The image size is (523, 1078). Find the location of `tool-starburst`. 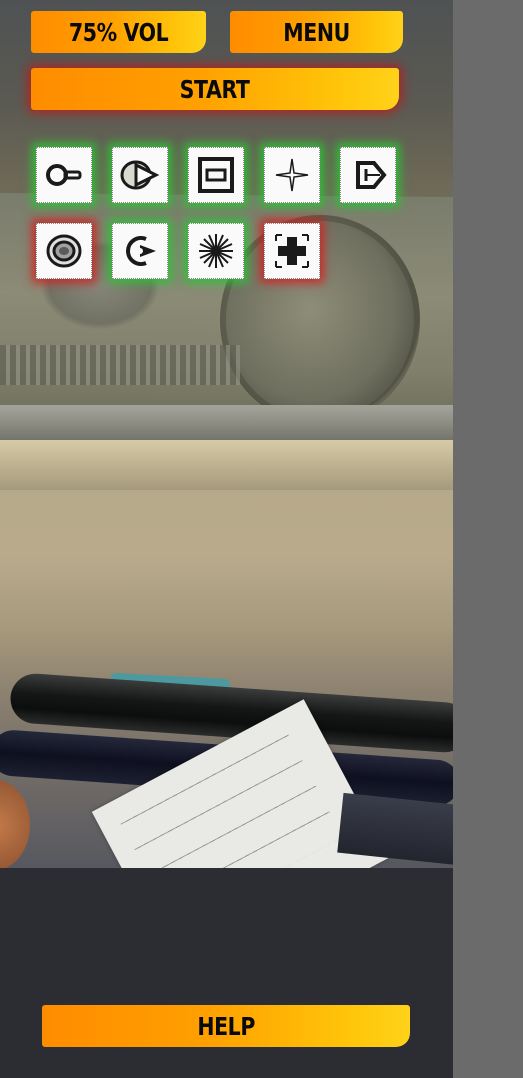

tool-starburst is located at coordinates (216, 251).